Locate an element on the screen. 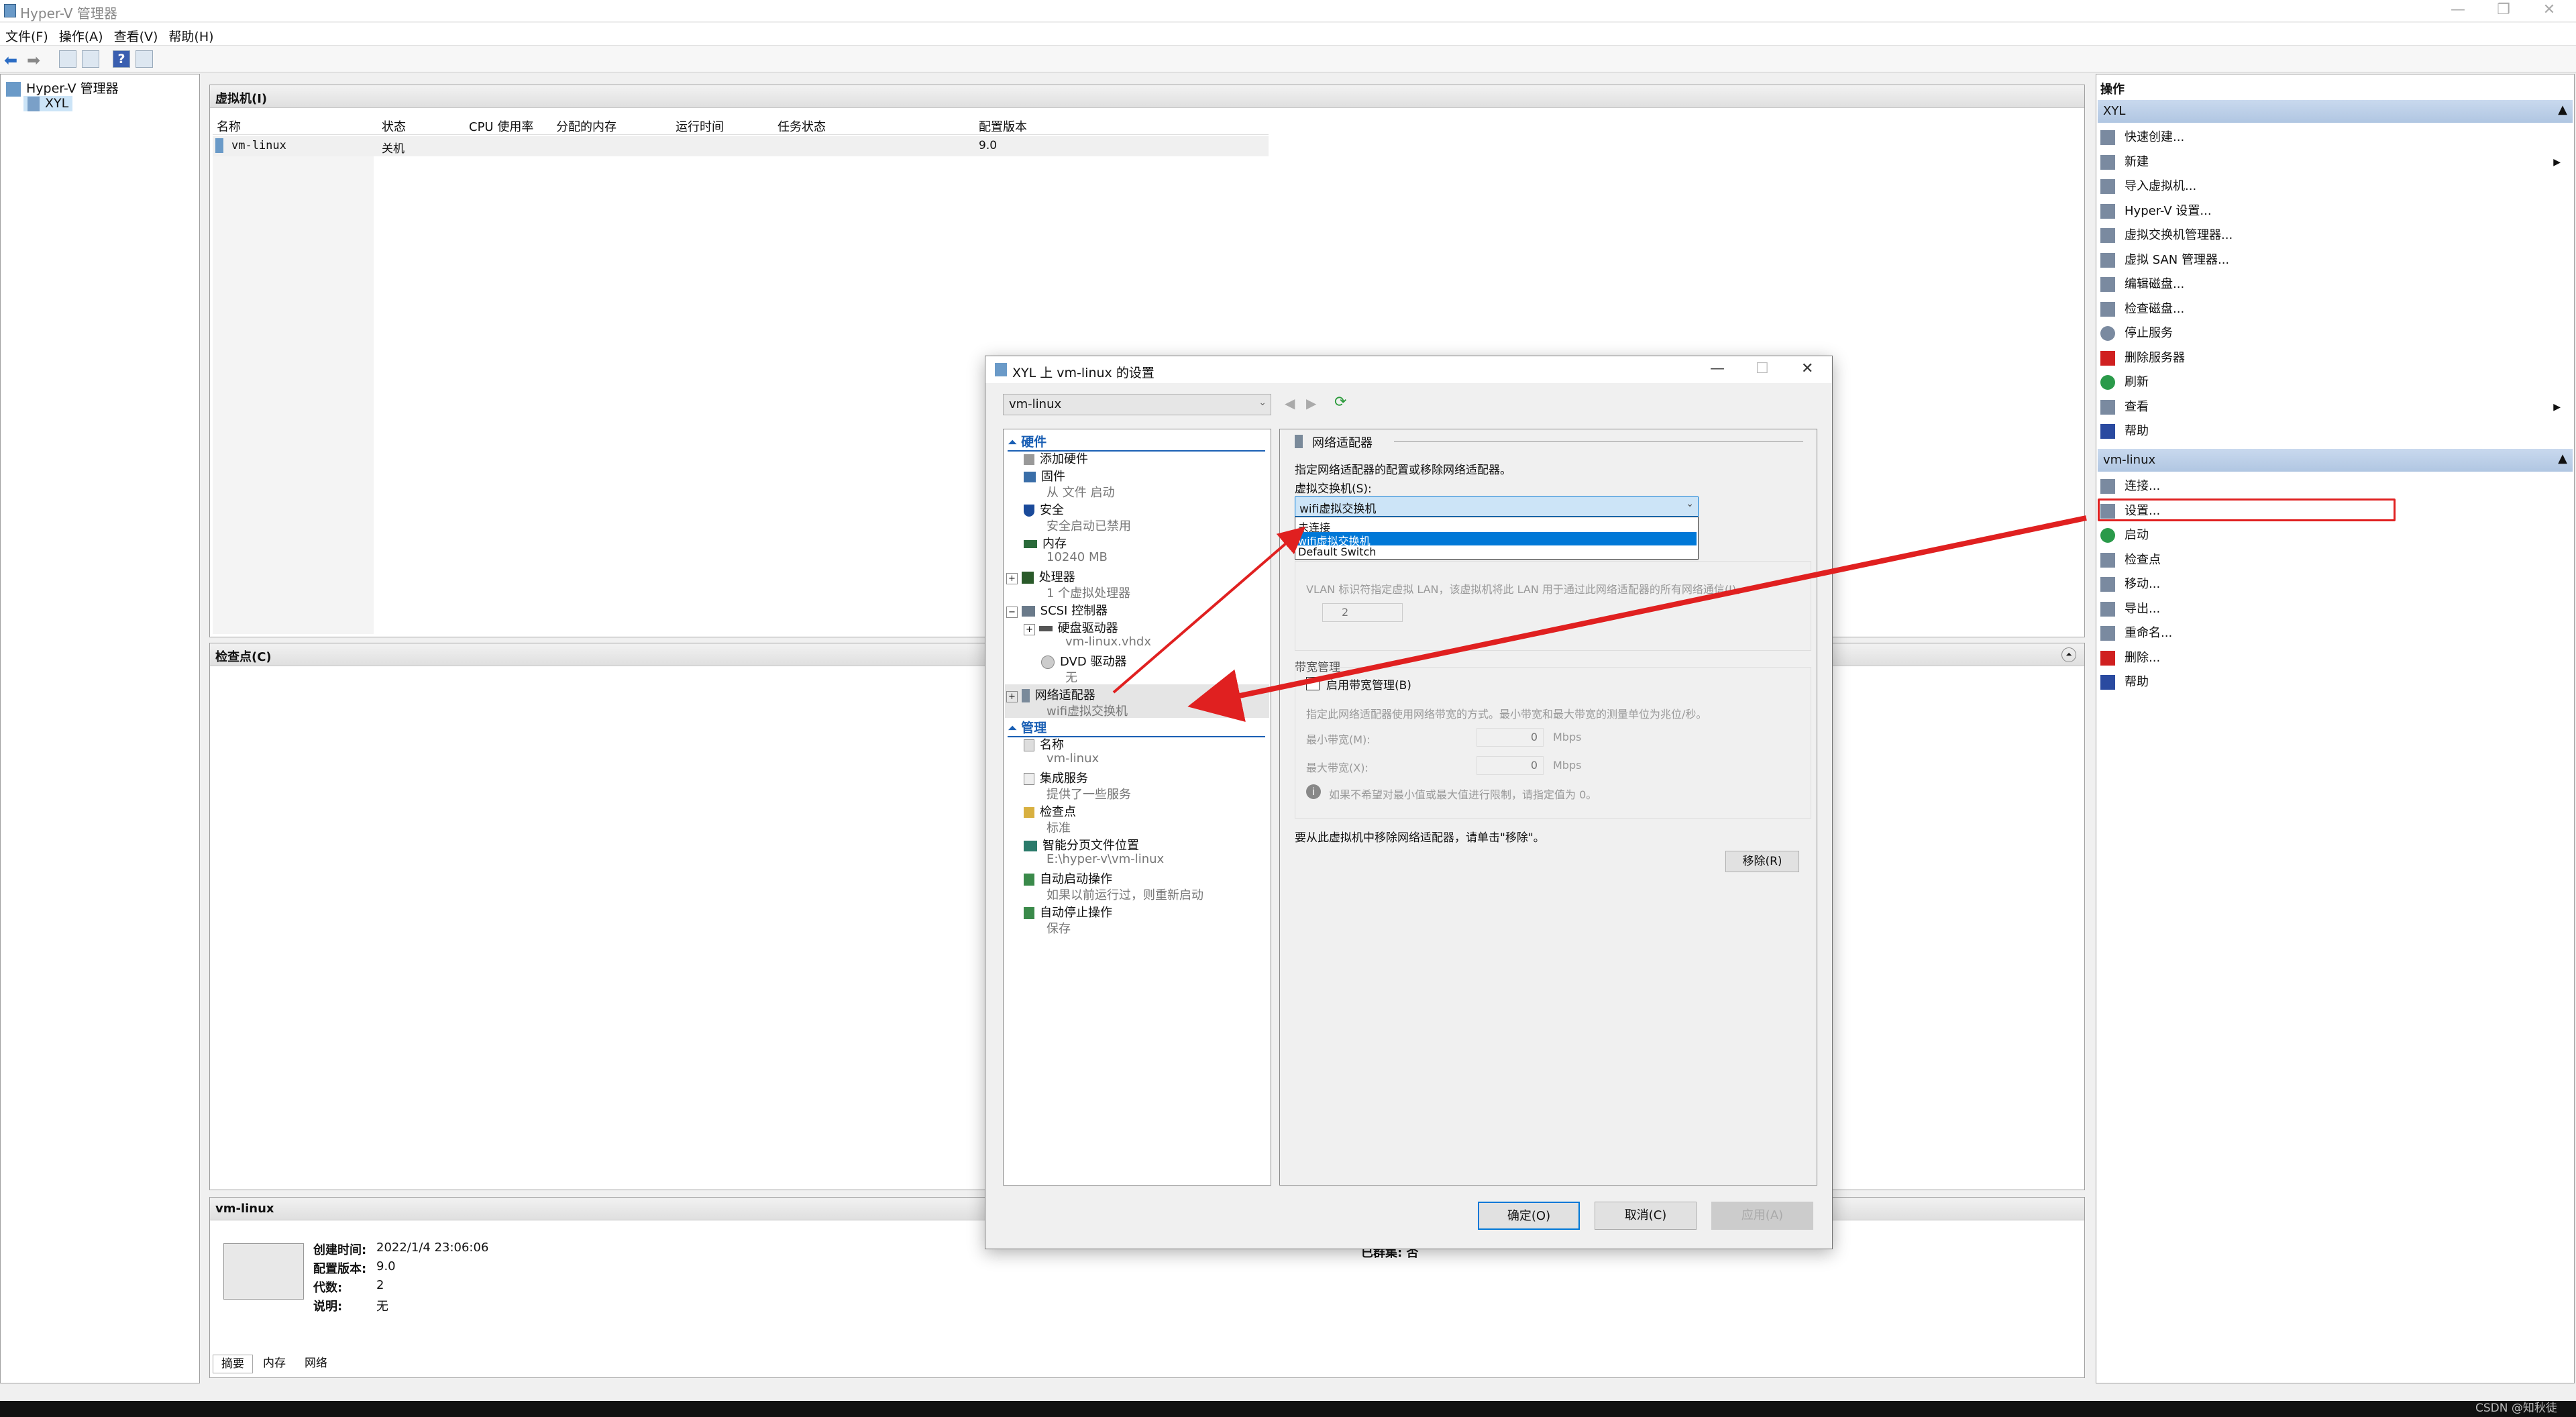  taskbar is located at coordinates (1288, 1409).